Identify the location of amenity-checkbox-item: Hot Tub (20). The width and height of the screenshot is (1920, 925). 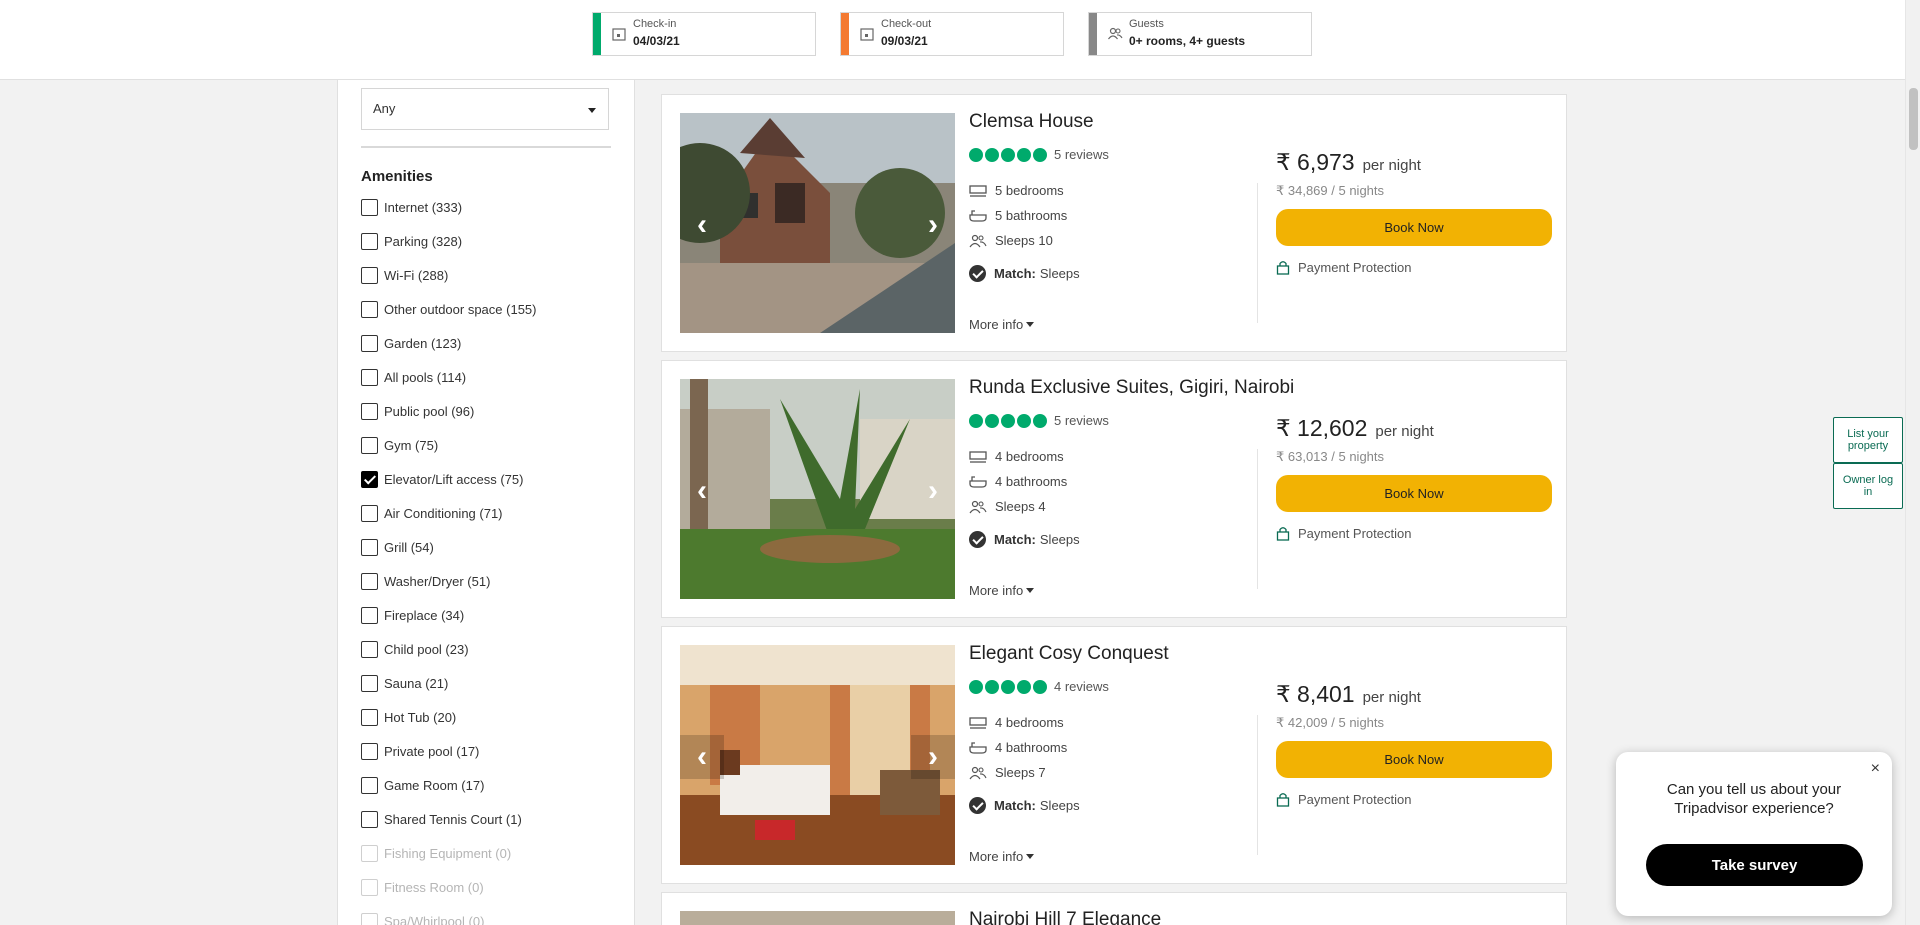
(408, 717).